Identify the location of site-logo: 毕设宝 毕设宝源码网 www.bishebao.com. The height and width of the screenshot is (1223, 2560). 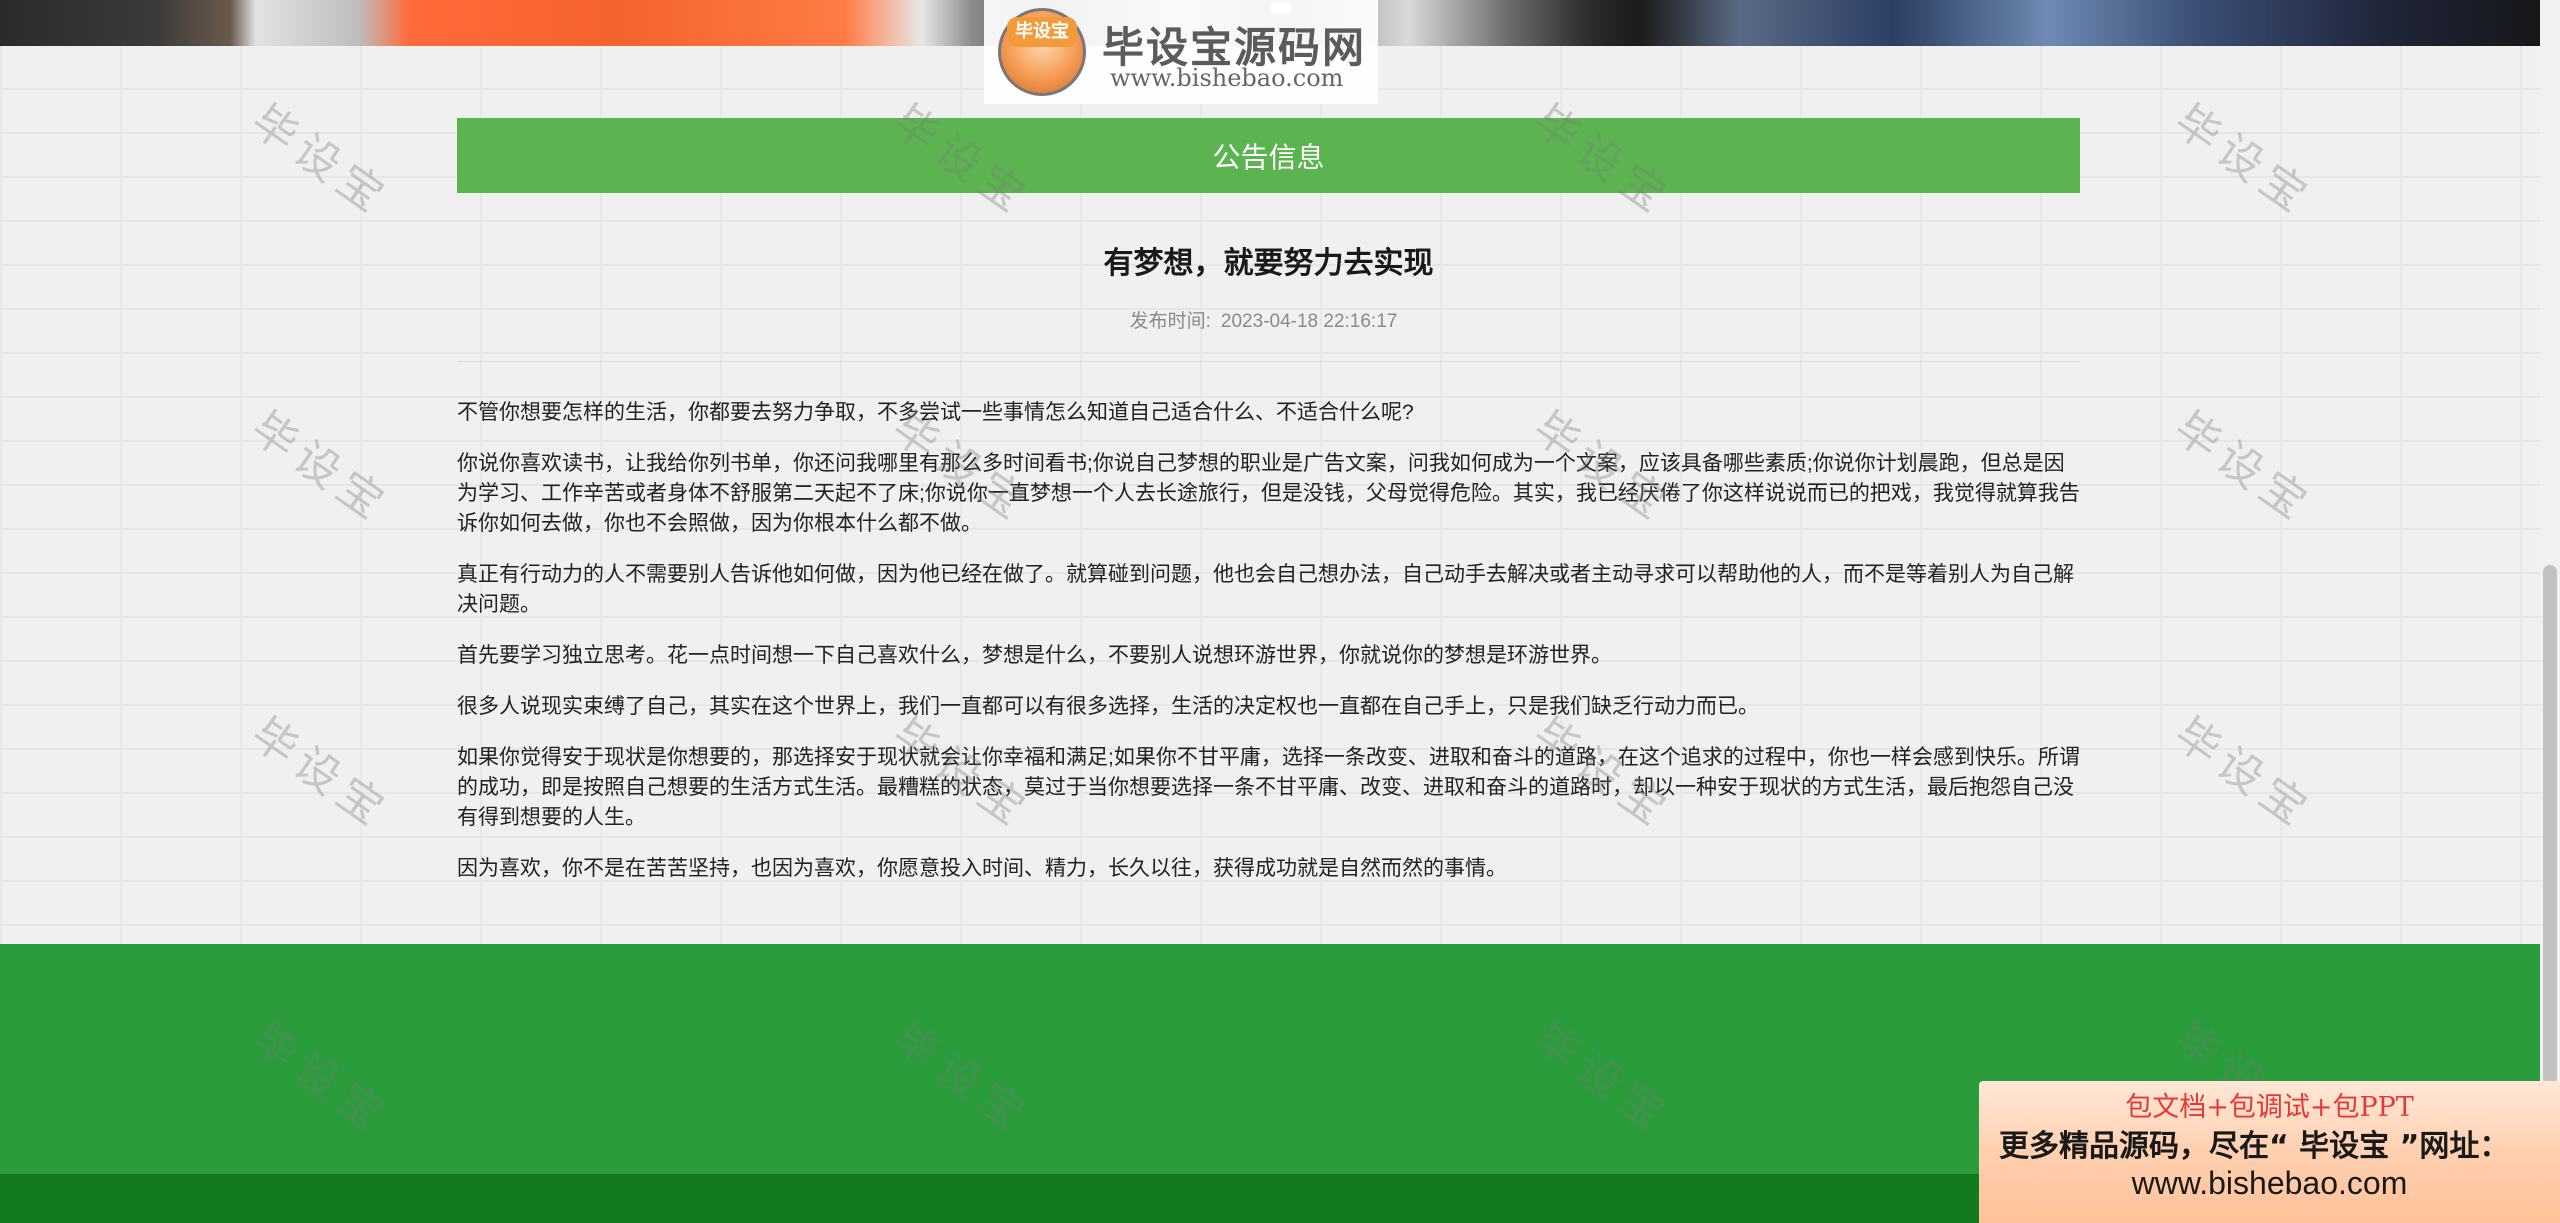
(1181, 52).